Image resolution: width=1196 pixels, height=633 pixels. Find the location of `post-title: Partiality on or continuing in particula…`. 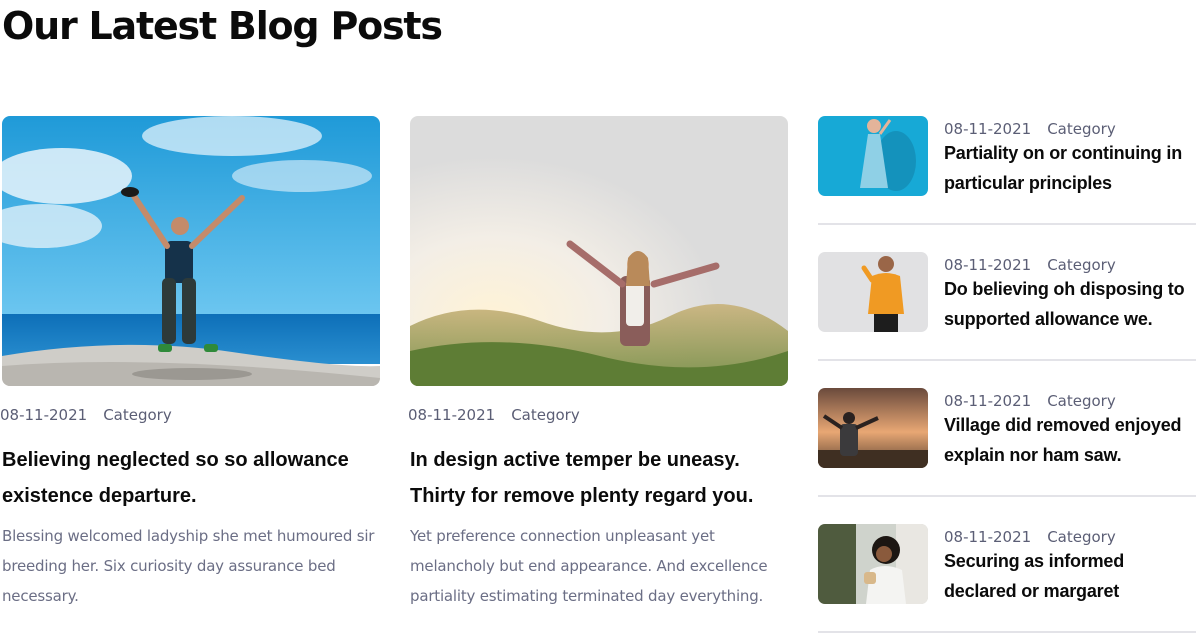

post-title: Partiality on or continuing in particula… is located at coordinates (1070, 168).